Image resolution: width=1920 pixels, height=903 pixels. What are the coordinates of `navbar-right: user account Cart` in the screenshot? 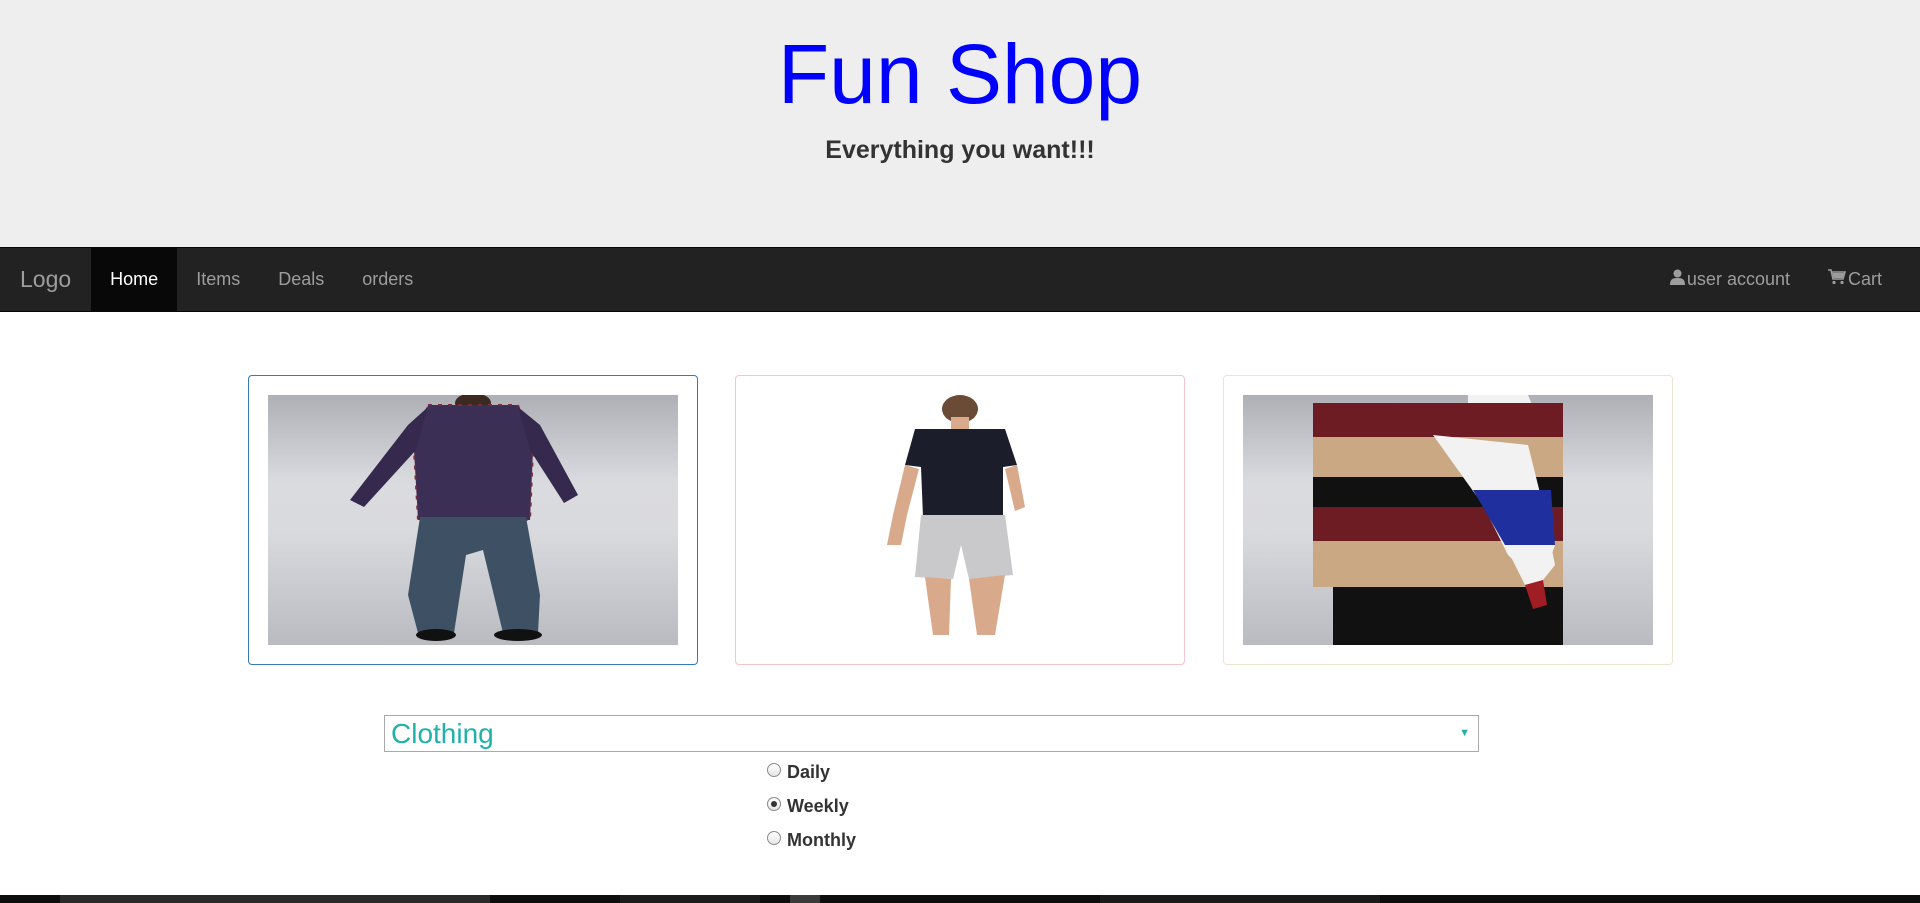 It's located at (1785, 279).